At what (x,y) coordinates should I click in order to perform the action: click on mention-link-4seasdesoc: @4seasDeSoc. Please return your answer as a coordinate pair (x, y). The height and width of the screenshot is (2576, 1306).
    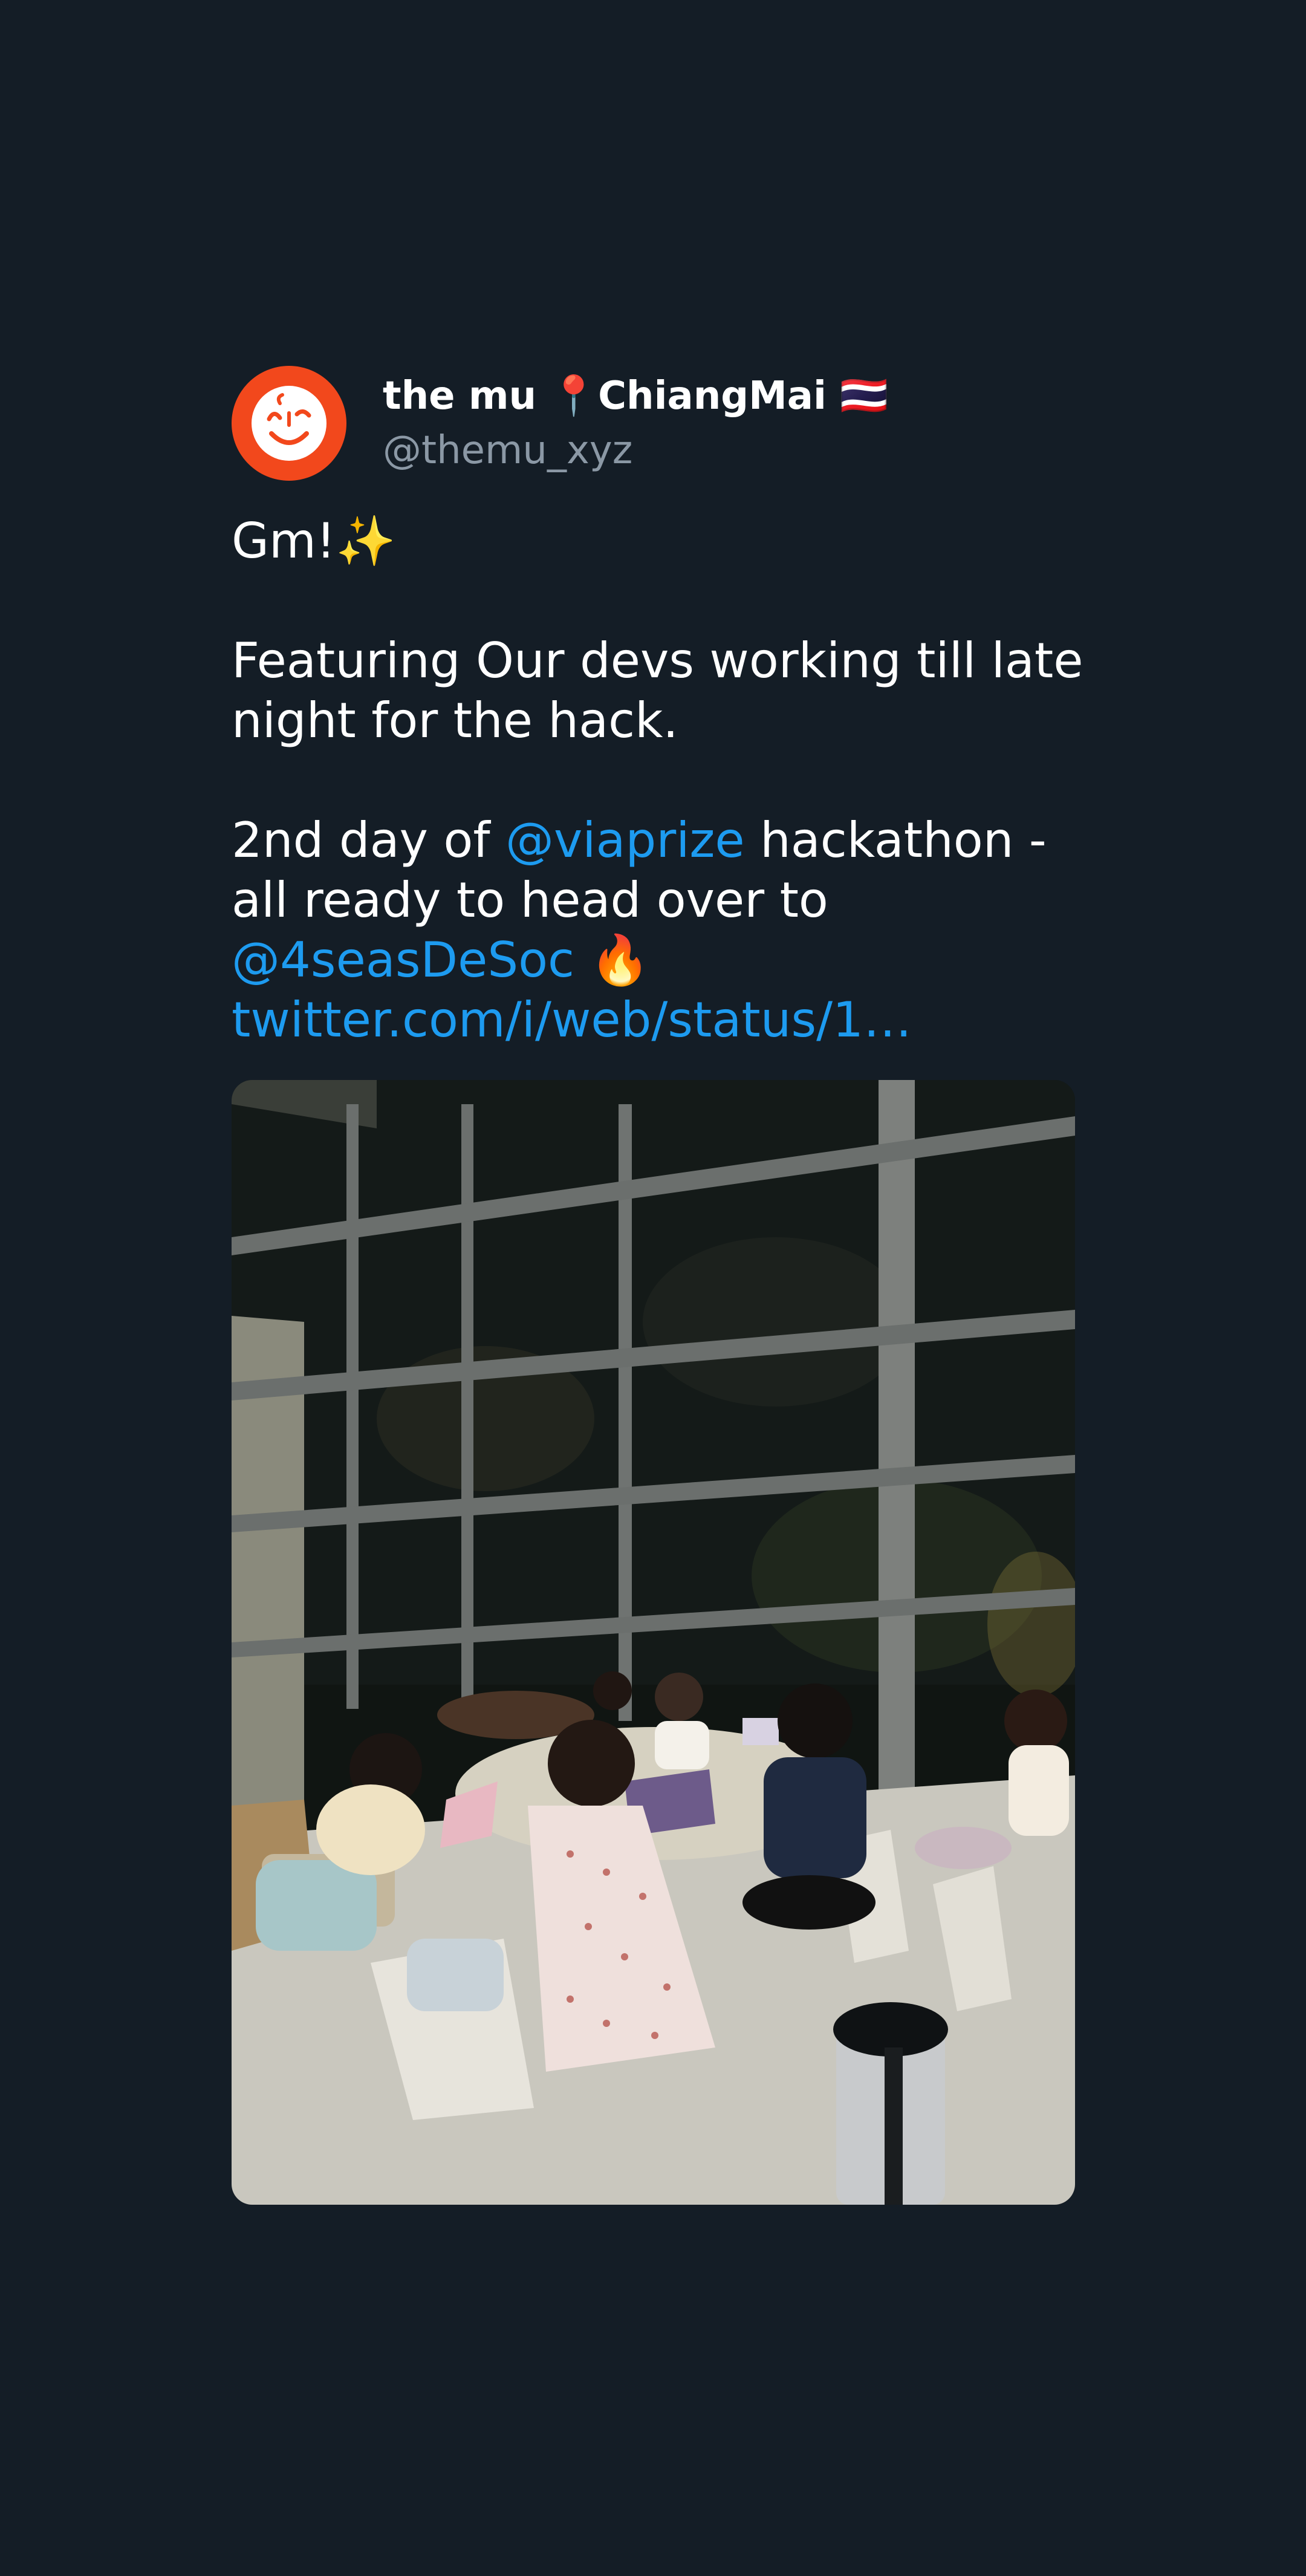
    Looking at the image, I should click on (403, 960).